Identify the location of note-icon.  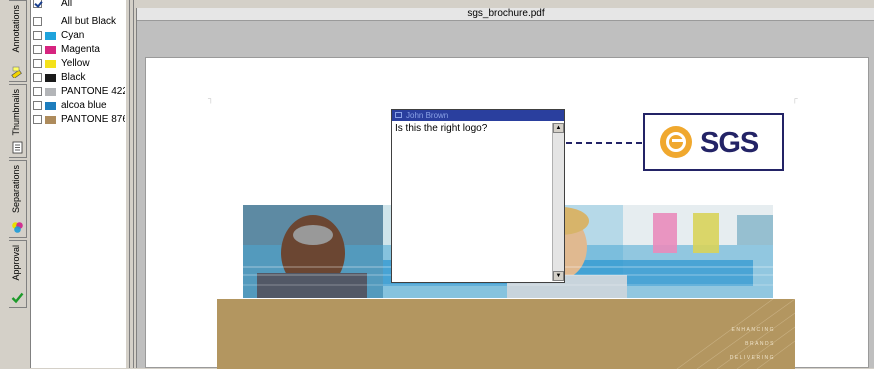
(398, 115).